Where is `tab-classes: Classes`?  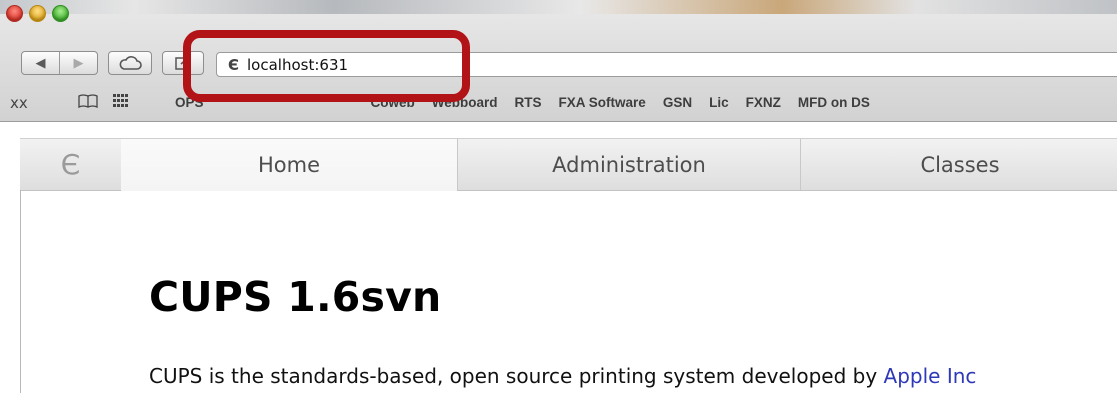 tab-classes: Classes is located at coordinates (959, 164).